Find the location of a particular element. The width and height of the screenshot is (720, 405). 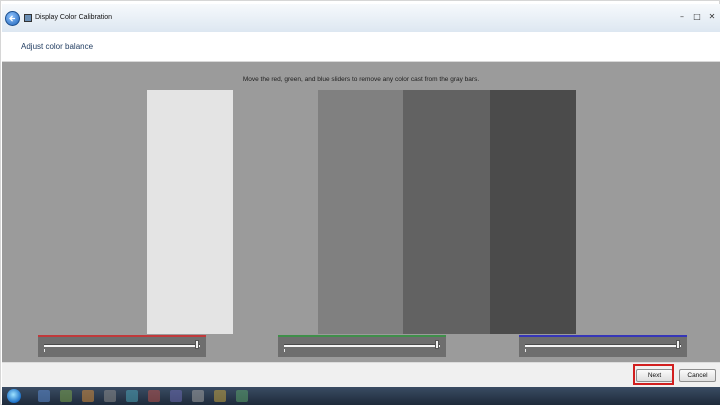

green-slider-track is located at coordinates (362, 345).